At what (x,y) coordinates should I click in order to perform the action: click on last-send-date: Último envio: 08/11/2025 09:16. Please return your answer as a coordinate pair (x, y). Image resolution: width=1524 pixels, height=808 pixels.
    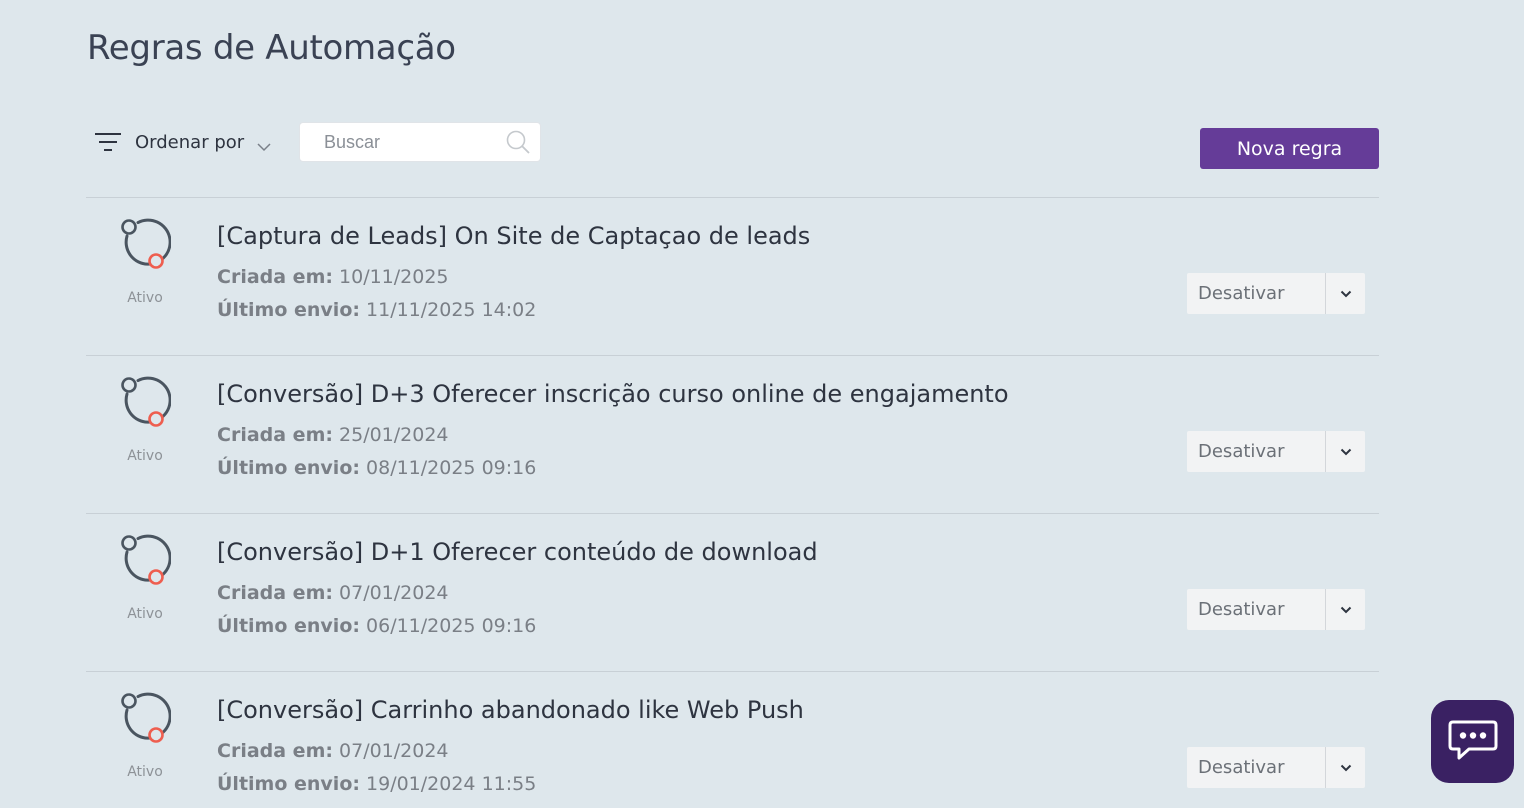
    Looking at the image, I should click on (376, 468).